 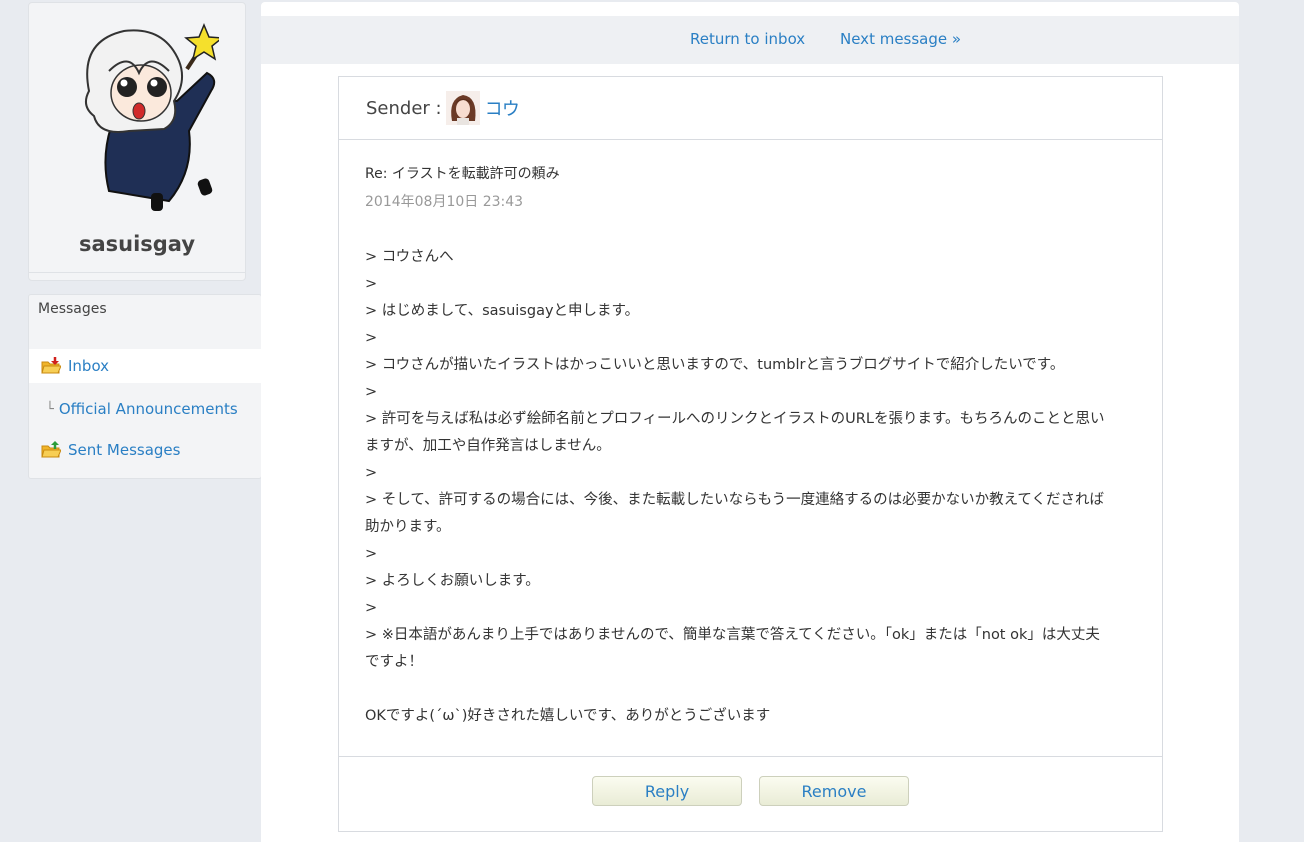 What do you see at coordinates (452, 581) in the screenshot?
I see `body-line: > よろしくお願いします。` at bounding box center [452, 581].